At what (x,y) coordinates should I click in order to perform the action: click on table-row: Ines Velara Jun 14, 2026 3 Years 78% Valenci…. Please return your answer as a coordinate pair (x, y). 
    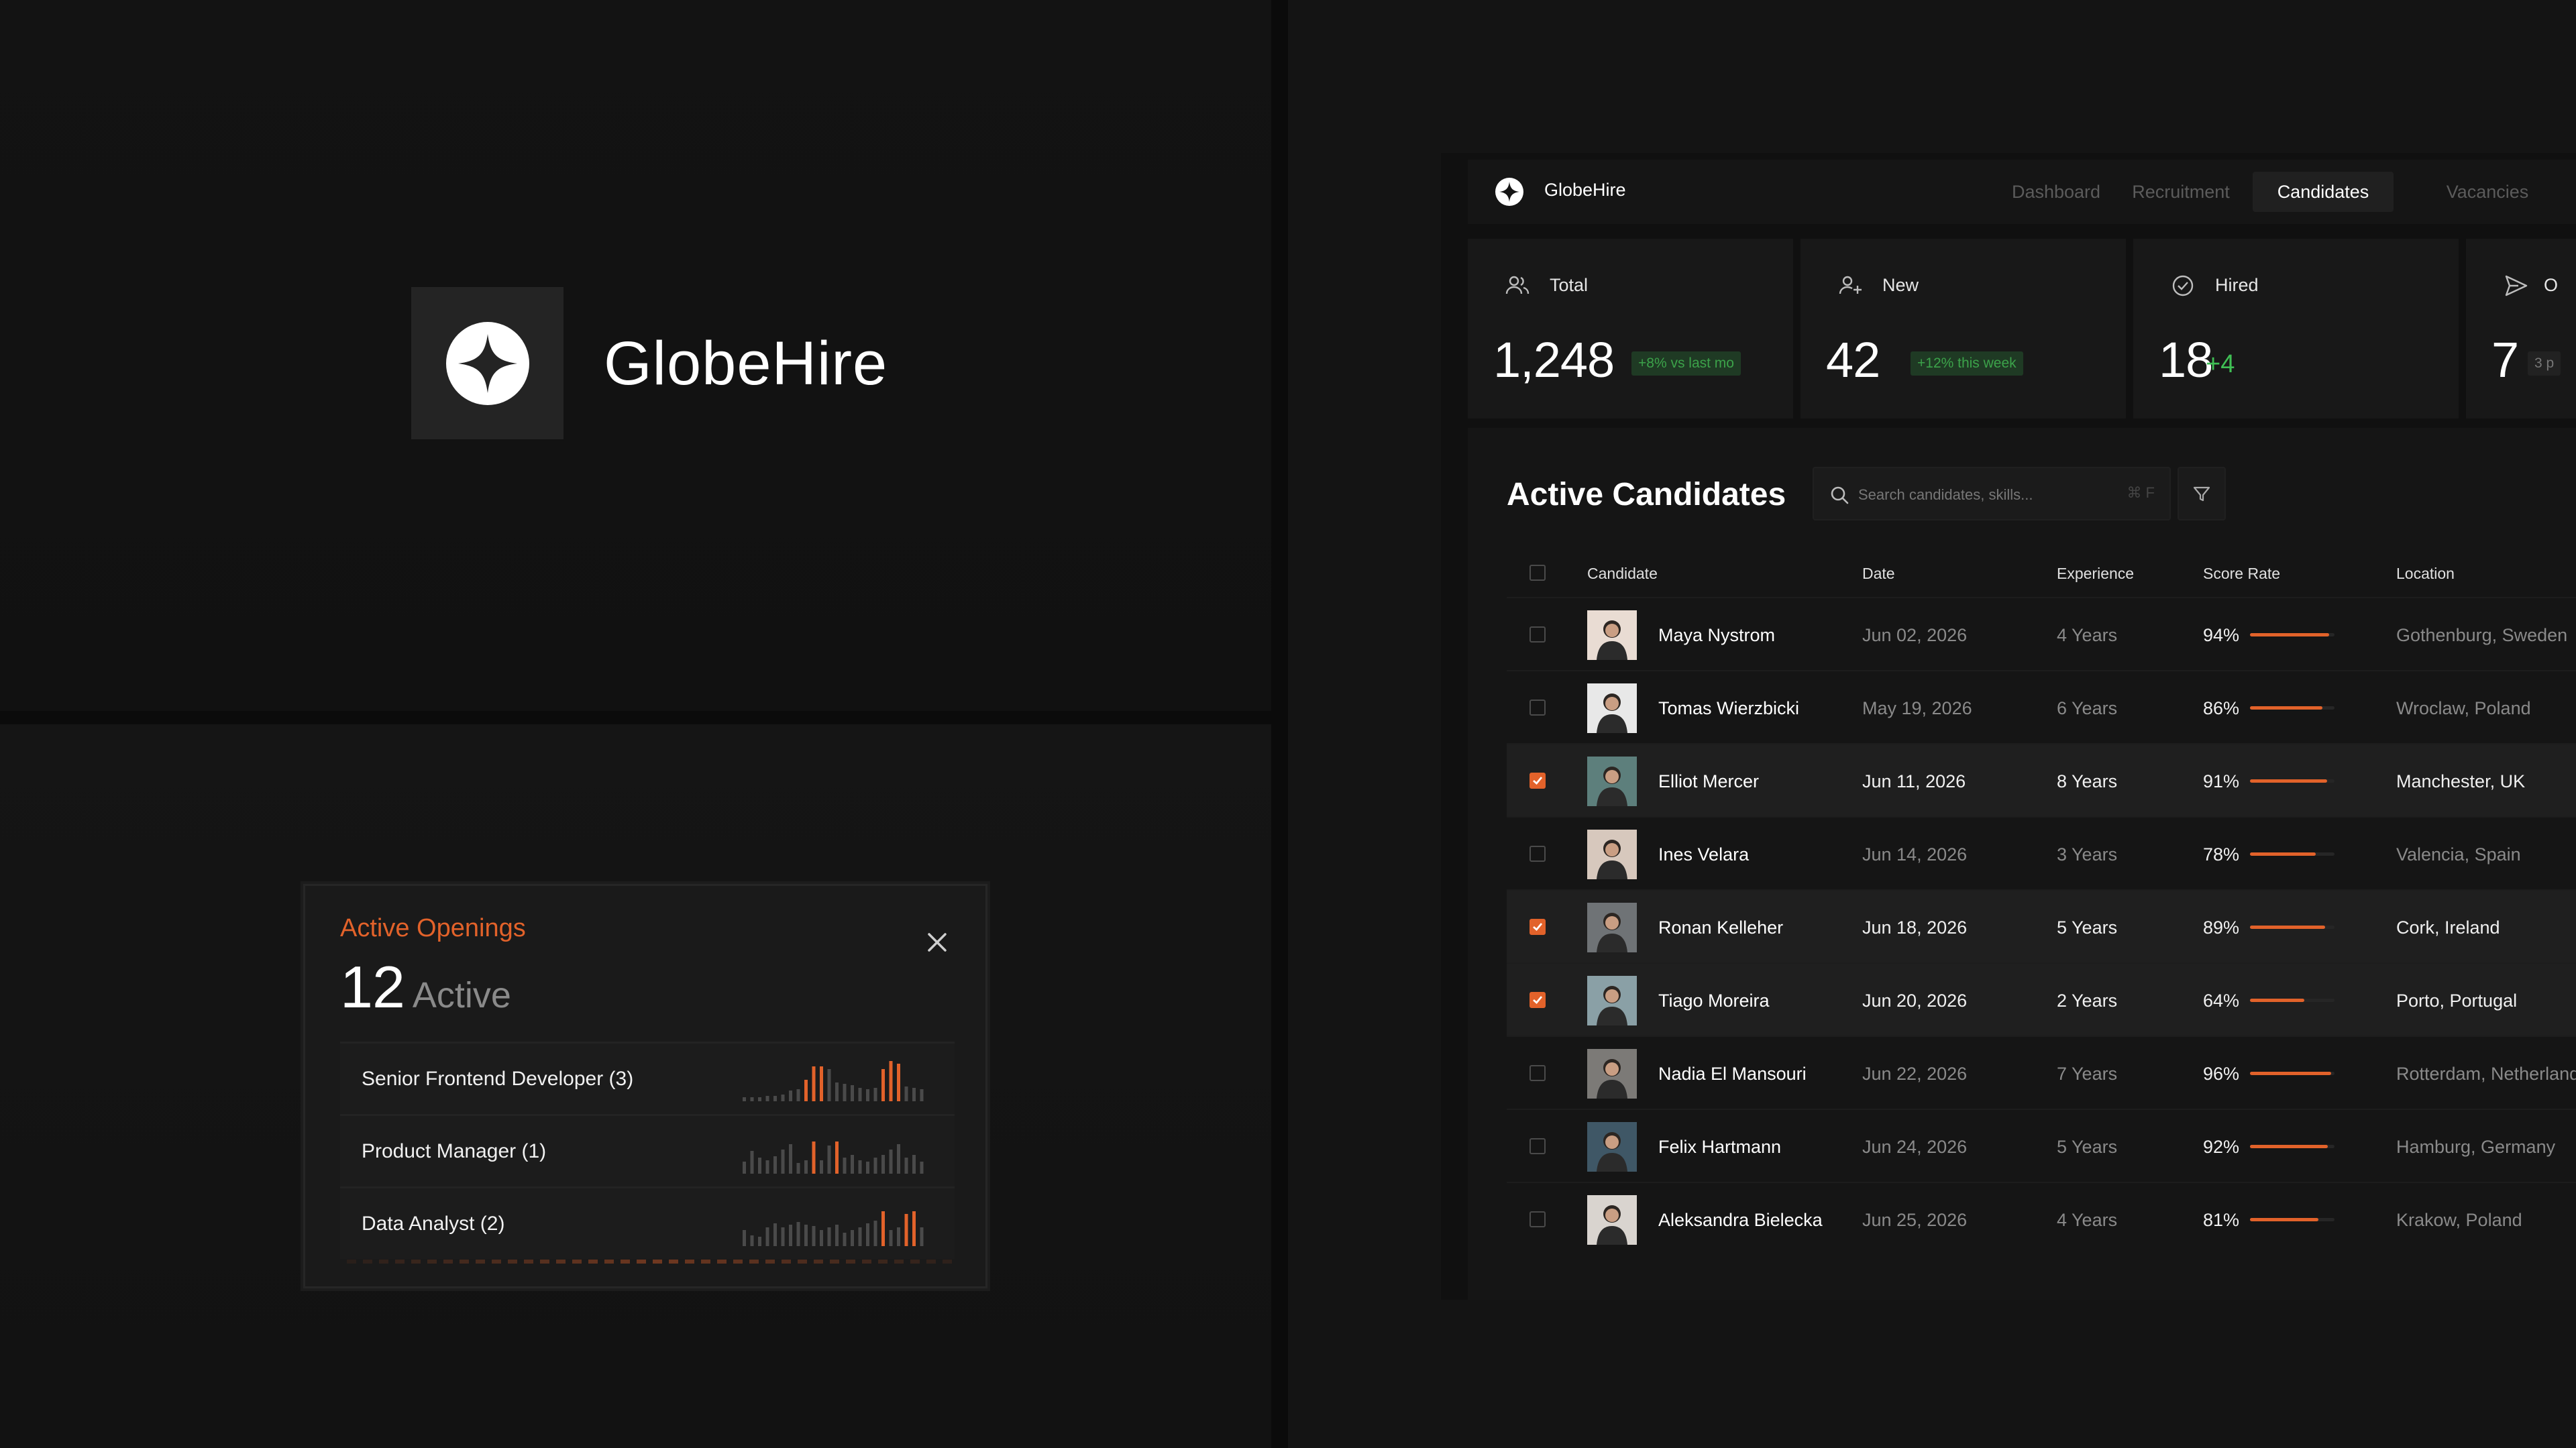
    Looking at the image, I should click on (2041, 852).